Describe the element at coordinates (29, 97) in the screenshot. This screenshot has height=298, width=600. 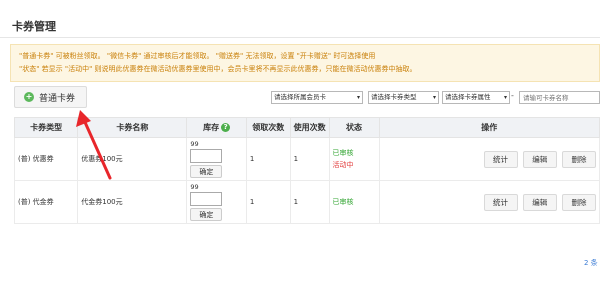
I see `plus-circle-icon: +` at that location.